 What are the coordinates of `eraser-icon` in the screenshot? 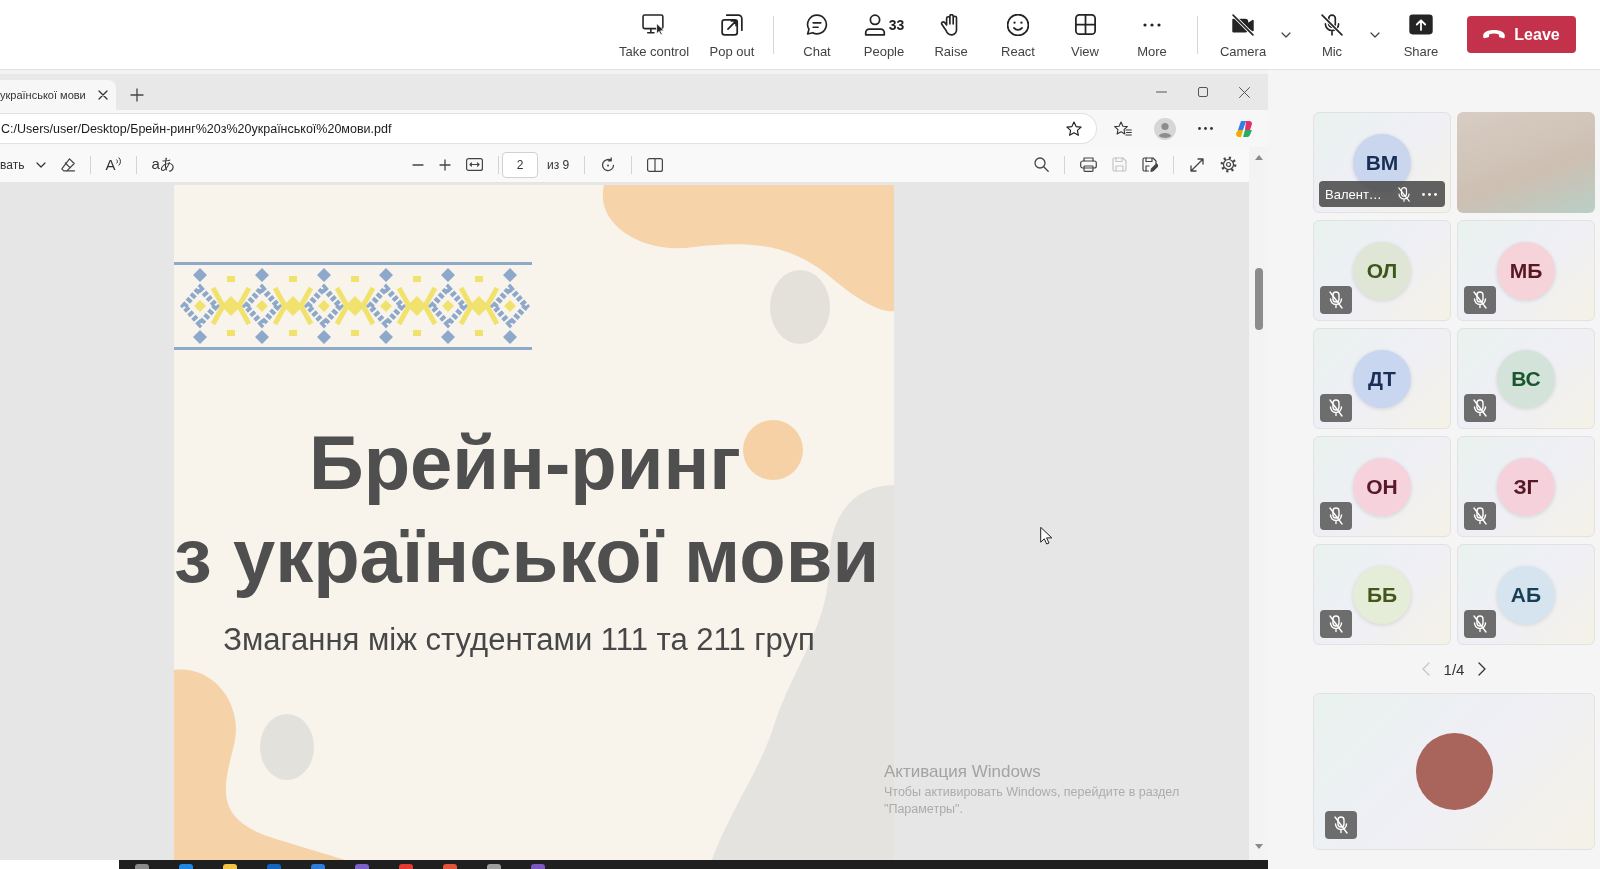 It's located at (68, 164).